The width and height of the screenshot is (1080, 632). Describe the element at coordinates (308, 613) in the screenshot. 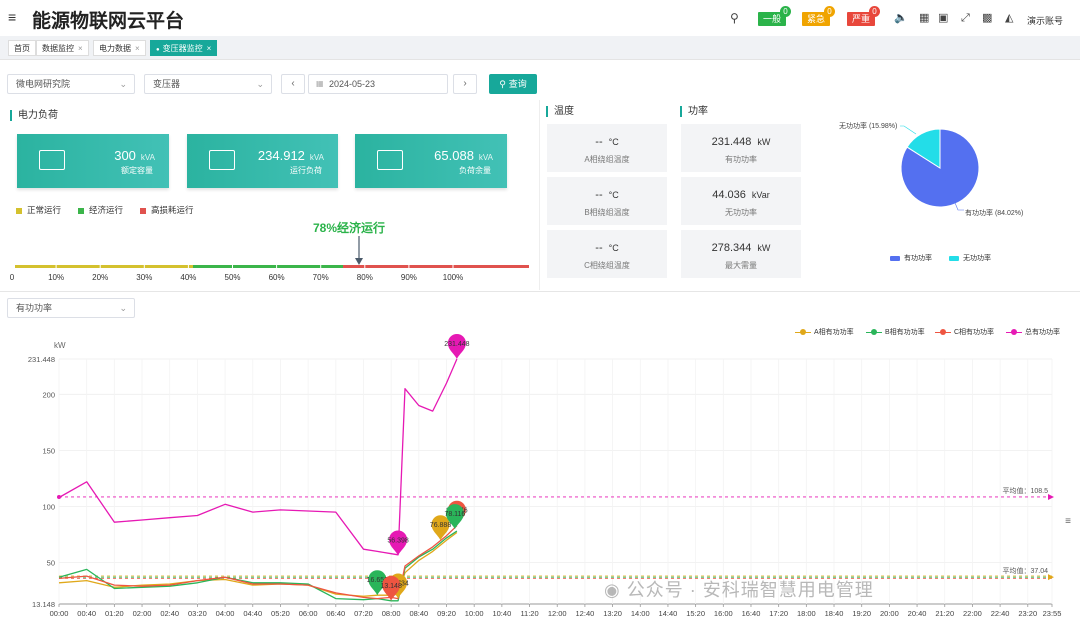

I see `x-tick-label: 06:00` at that location.